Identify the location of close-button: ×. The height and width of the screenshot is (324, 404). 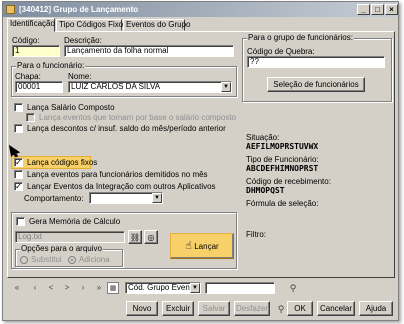
(391, 9).